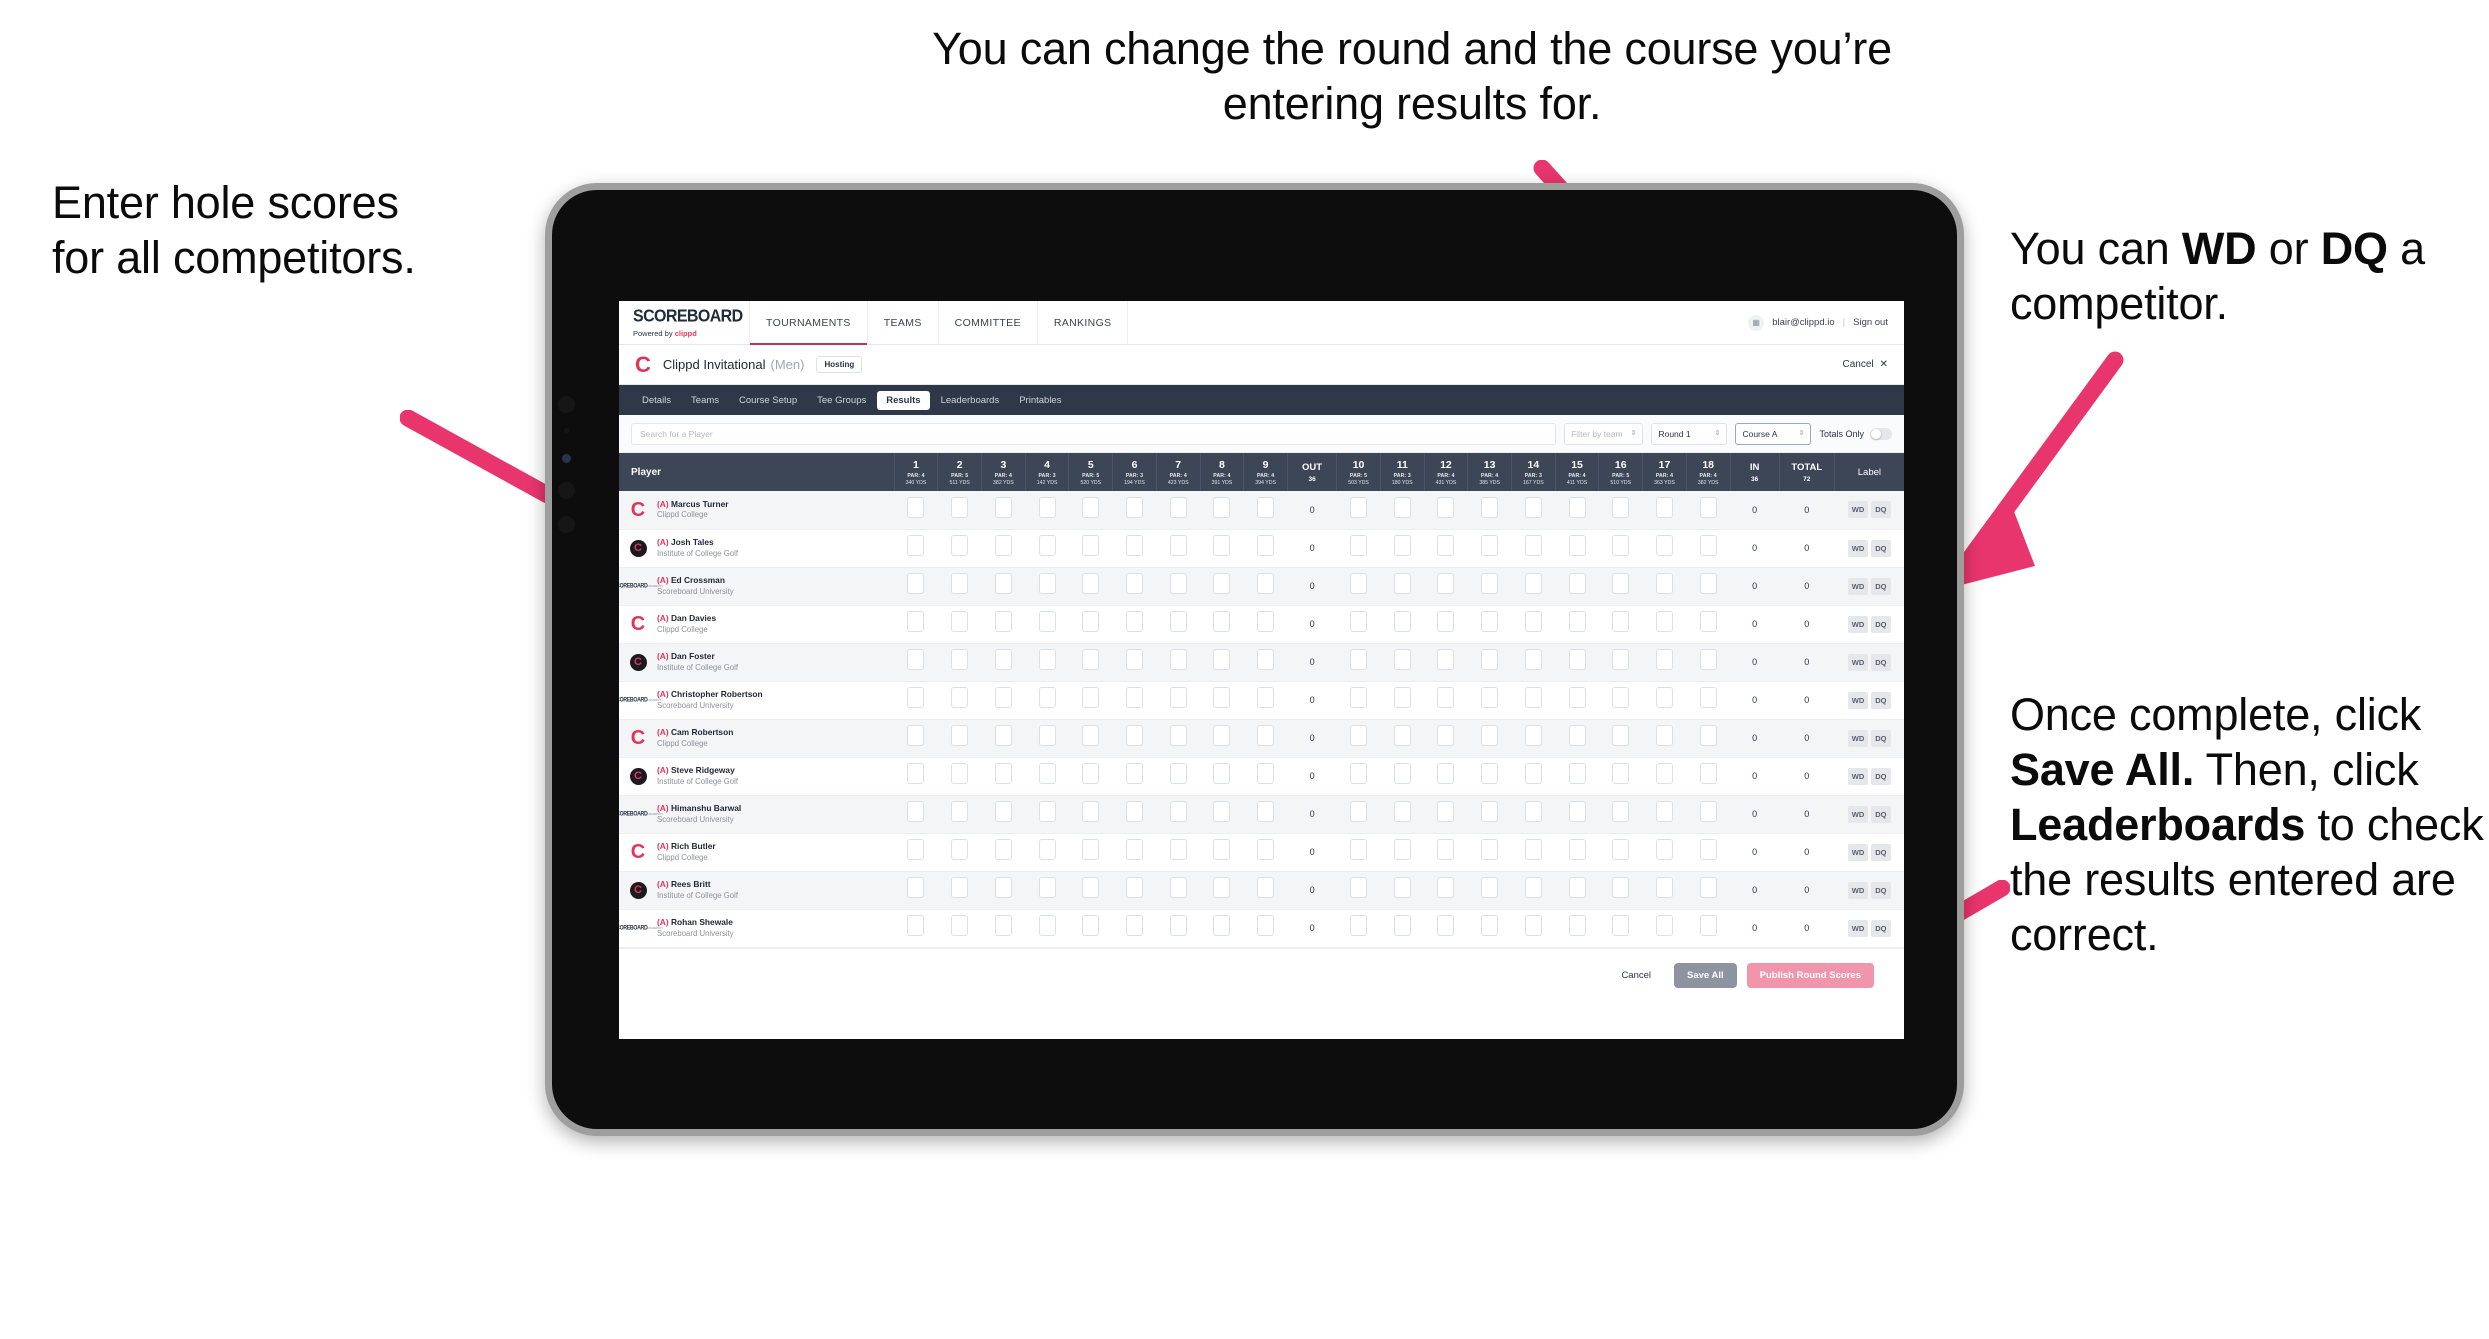  What do you see at coordinates (1082, 322) in the screenshot?
I see `topnav-rankings: RANKINGS` at bounding box center [1082, 322].